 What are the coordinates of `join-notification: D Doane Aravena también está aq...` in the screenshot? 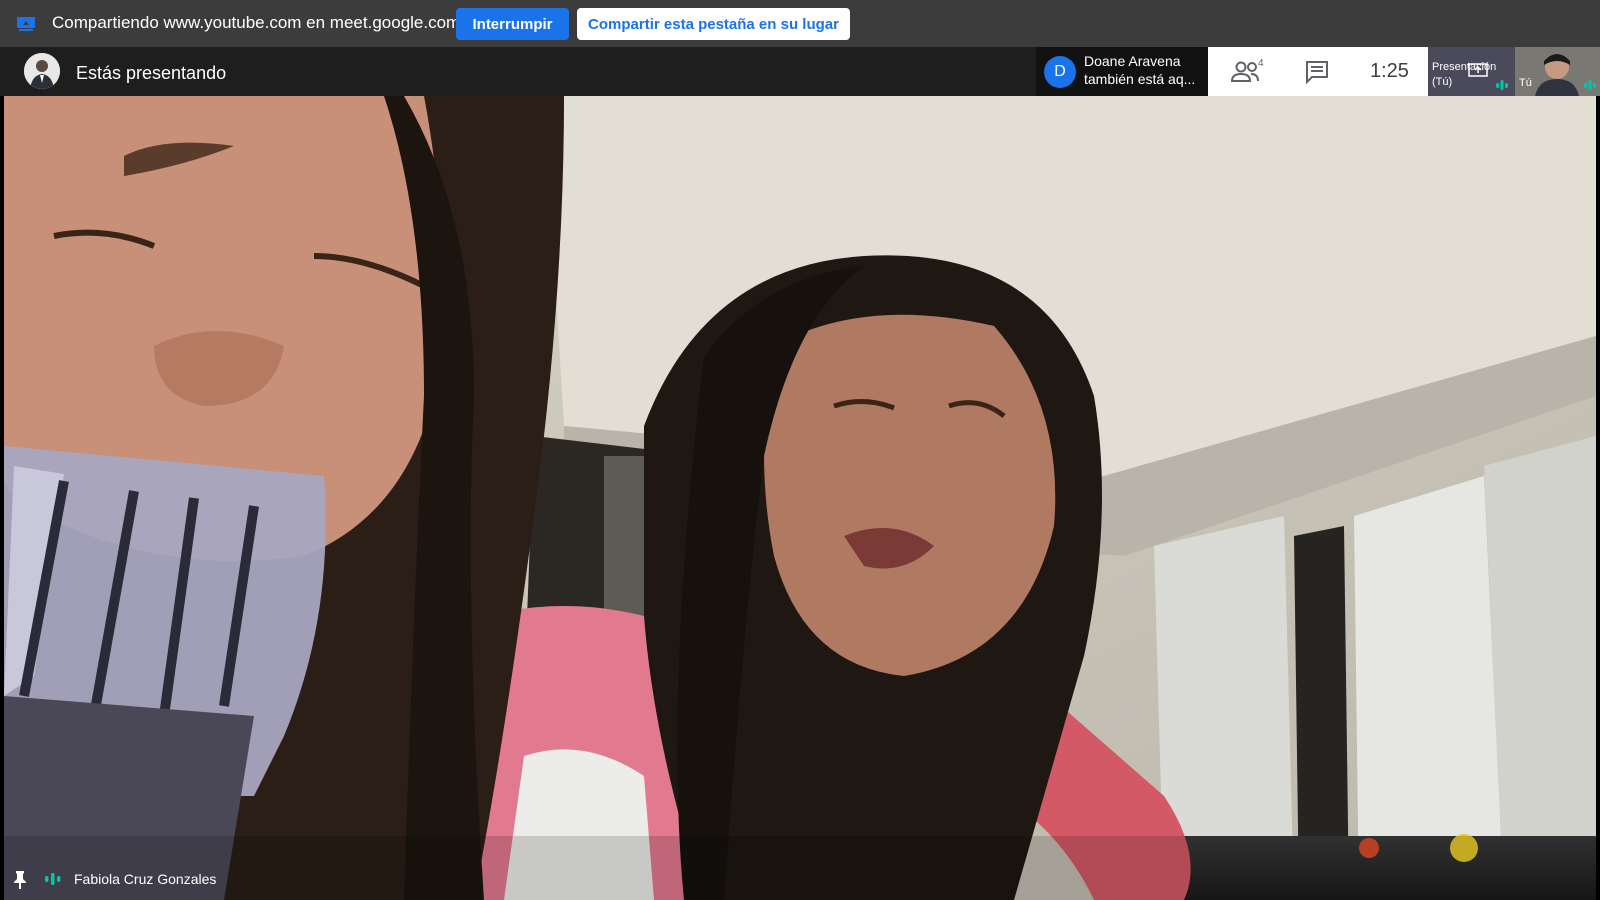 It's located at (1122, 71).